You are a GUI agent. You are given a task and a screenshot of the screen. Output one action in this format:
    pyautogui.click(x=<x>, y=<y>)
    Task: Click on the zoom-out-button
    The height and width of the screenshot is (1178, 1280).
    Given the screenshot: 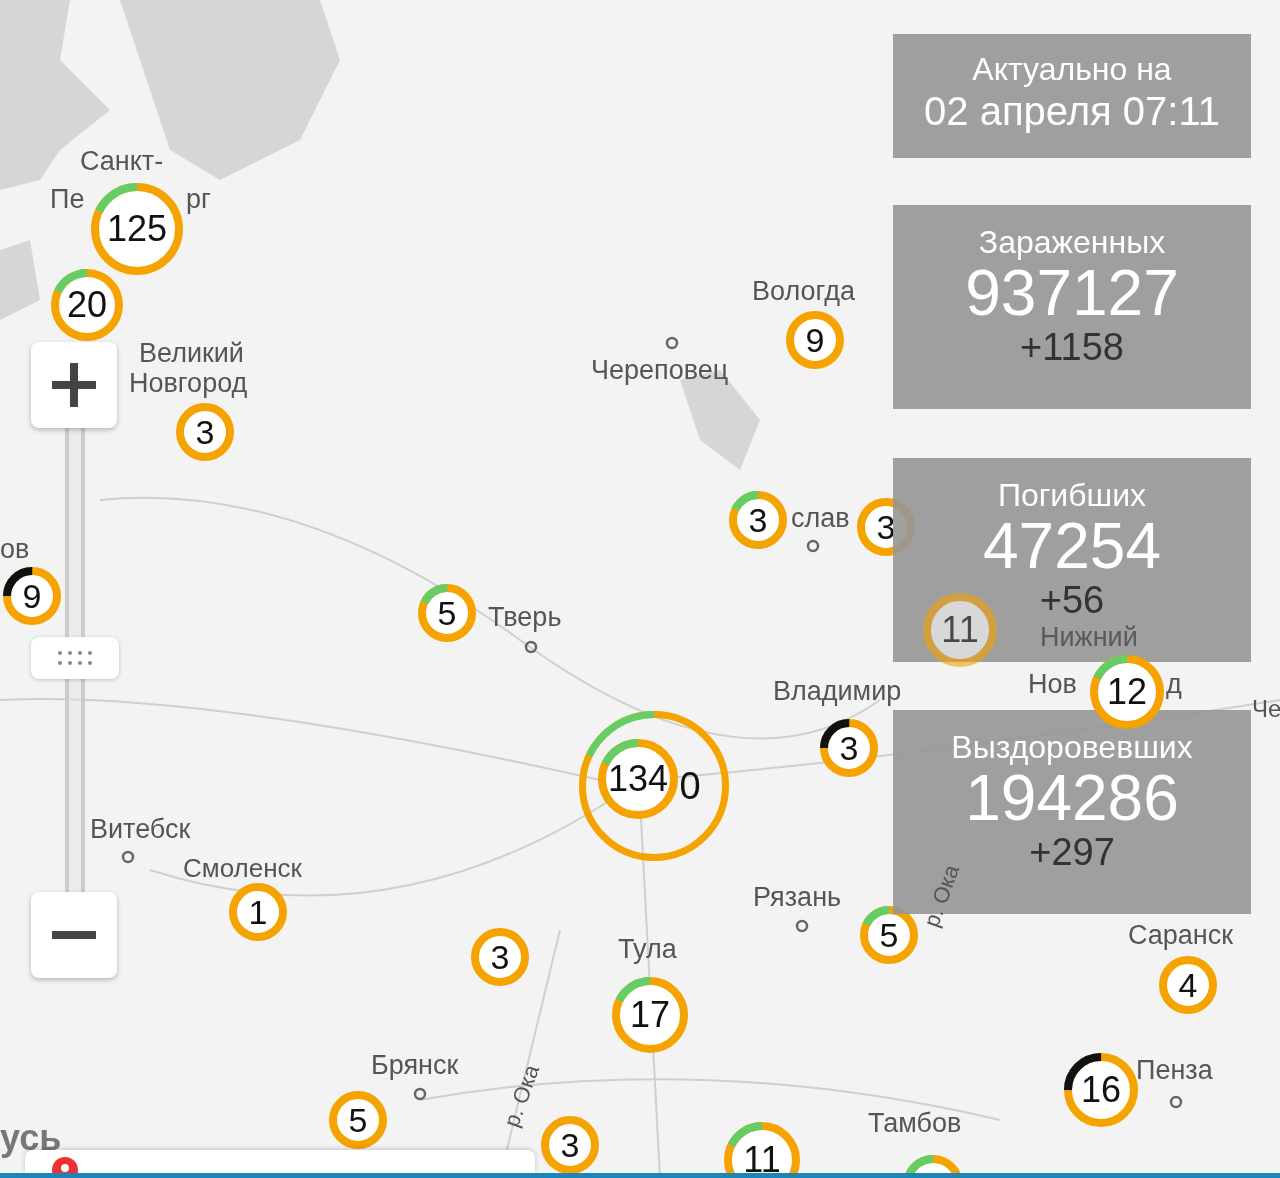 What is the action you would take?
    pyautogui.click(x=74, y=935)
    